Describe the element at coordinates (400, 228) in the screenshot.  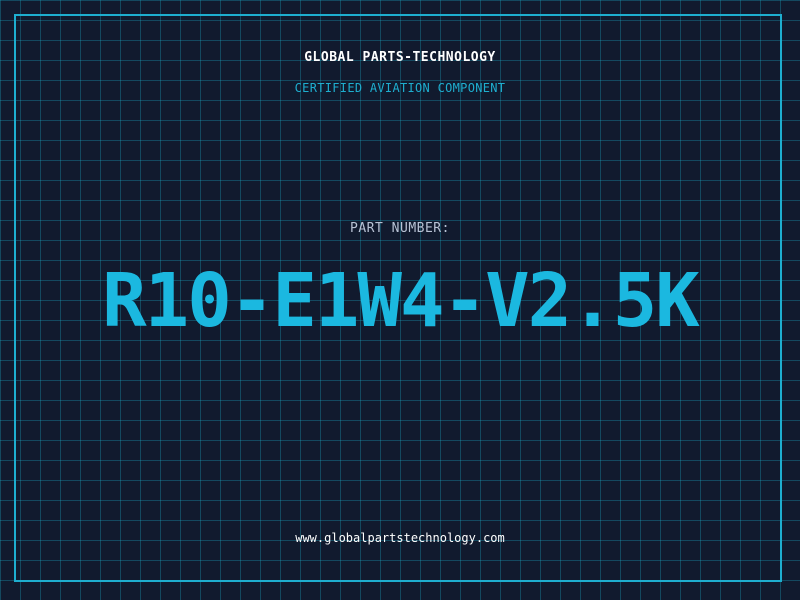
I see `part-number-label: PART NUMBER:` at that location.